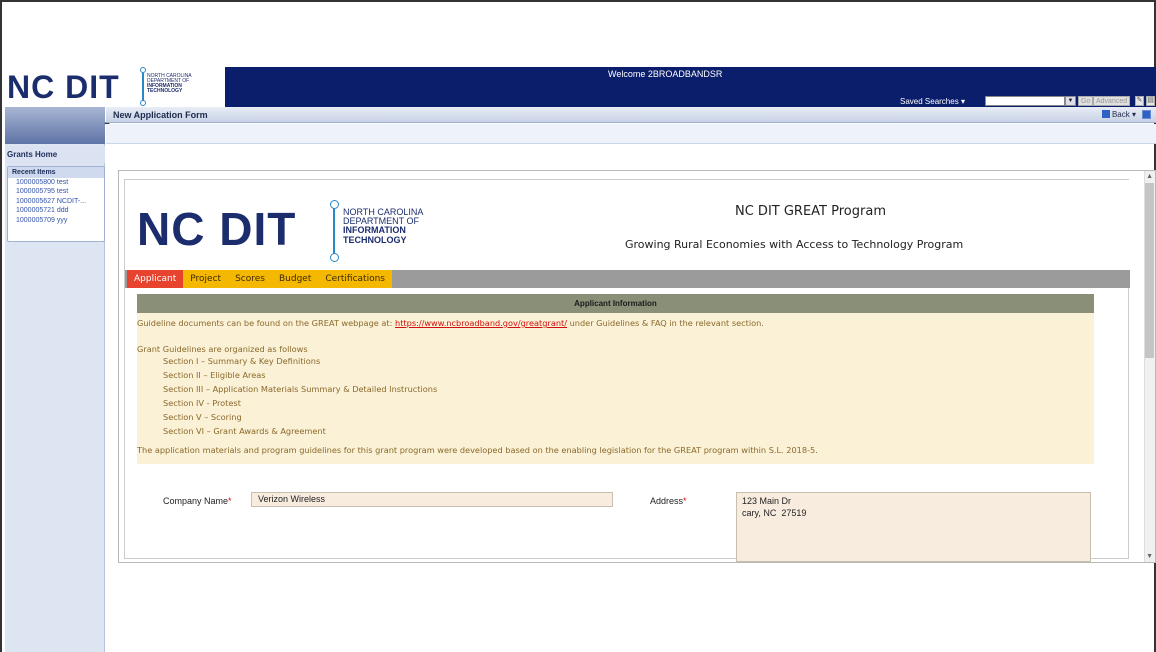  Describe the element at coordinates (244, 431) in the screenshot. I see `section-item: Section VI – Grant Awards & Agreement` at that location.